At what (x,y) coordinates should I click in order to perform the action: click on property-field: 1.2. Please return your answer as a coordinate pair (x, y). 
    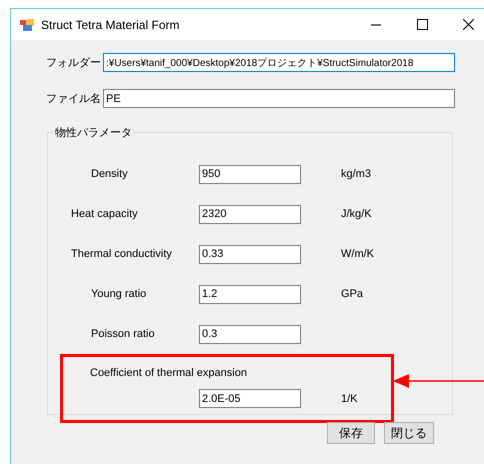
    Looking at the image, I should click on (250, 294).